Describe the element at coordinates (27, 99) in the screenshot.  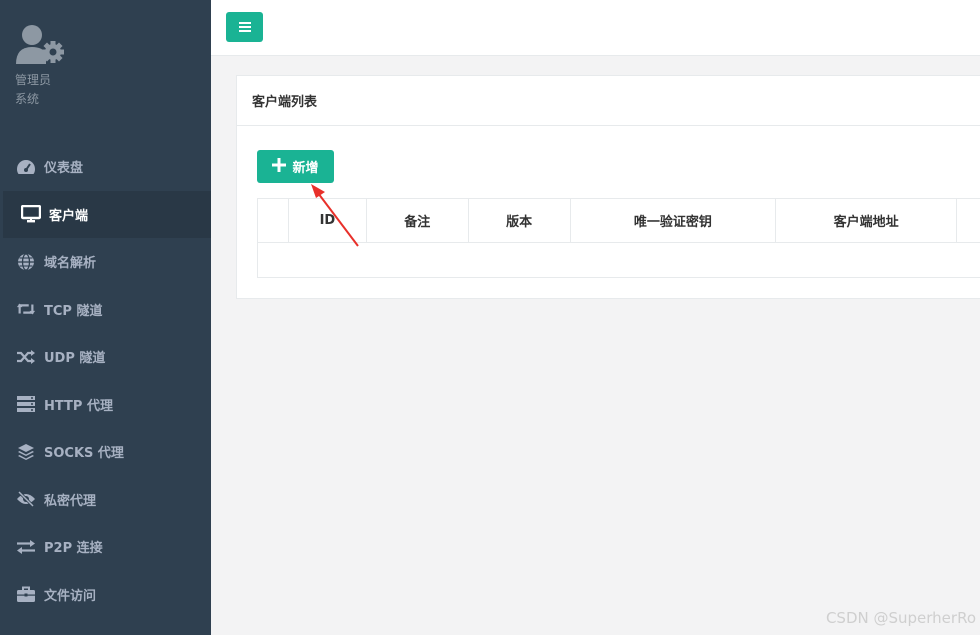
I see `profile-system: 系统` at that location.